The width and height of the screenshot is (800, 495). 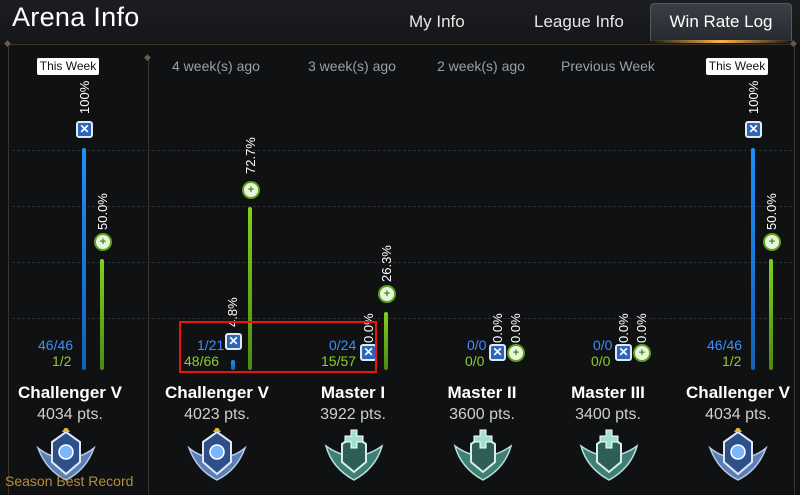 I want to click on rank-name: Master I, so click(x=353, y=392).